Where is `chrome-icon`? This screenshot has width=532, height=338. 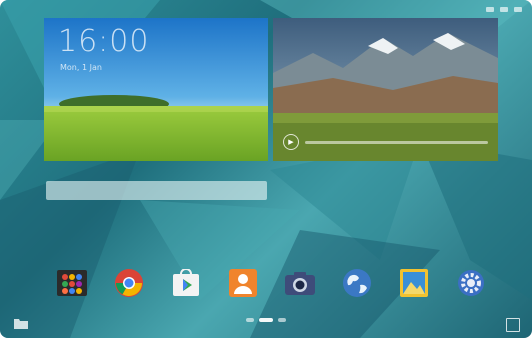 chrome-icon is located at coordinates (129, 283).